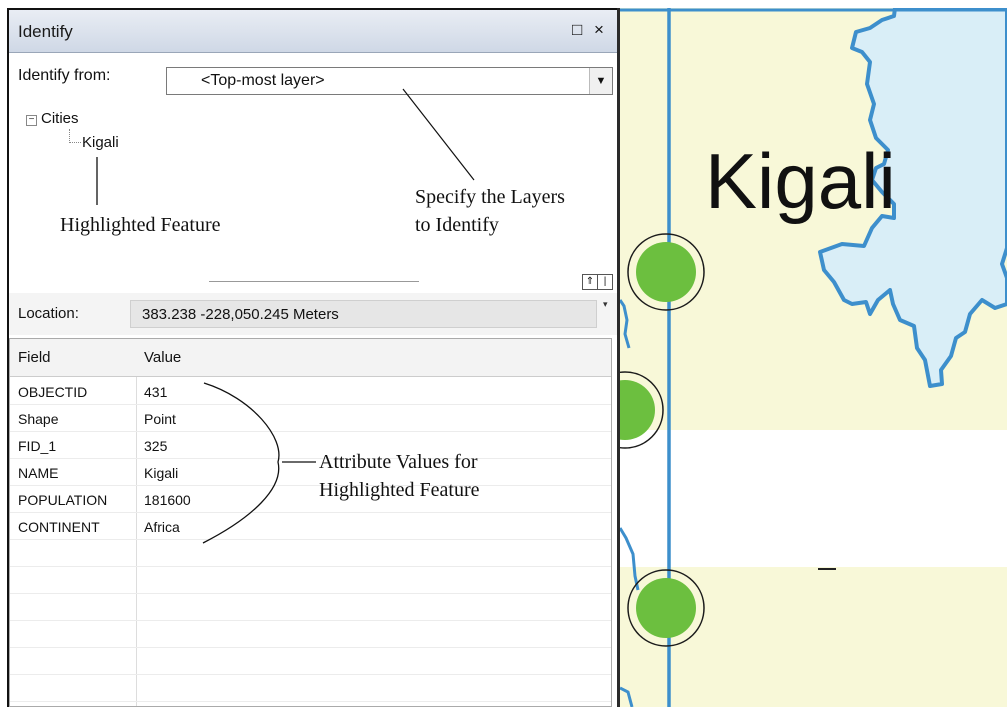  I want to click on chevron-down-icon: ▼, so click(600, 81).